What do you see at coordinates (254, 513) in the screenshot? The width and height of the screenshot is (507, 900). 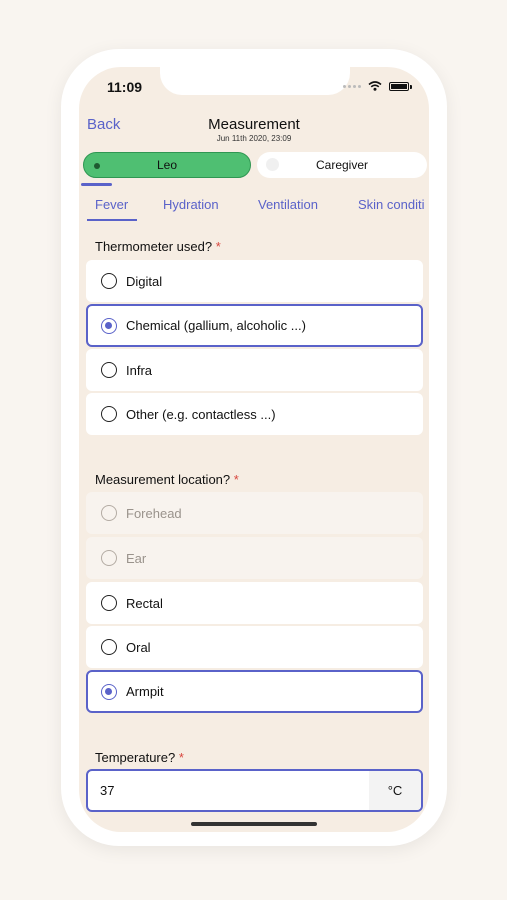 I see `option-forehead: Forehead` at bounding box center [254, 513].